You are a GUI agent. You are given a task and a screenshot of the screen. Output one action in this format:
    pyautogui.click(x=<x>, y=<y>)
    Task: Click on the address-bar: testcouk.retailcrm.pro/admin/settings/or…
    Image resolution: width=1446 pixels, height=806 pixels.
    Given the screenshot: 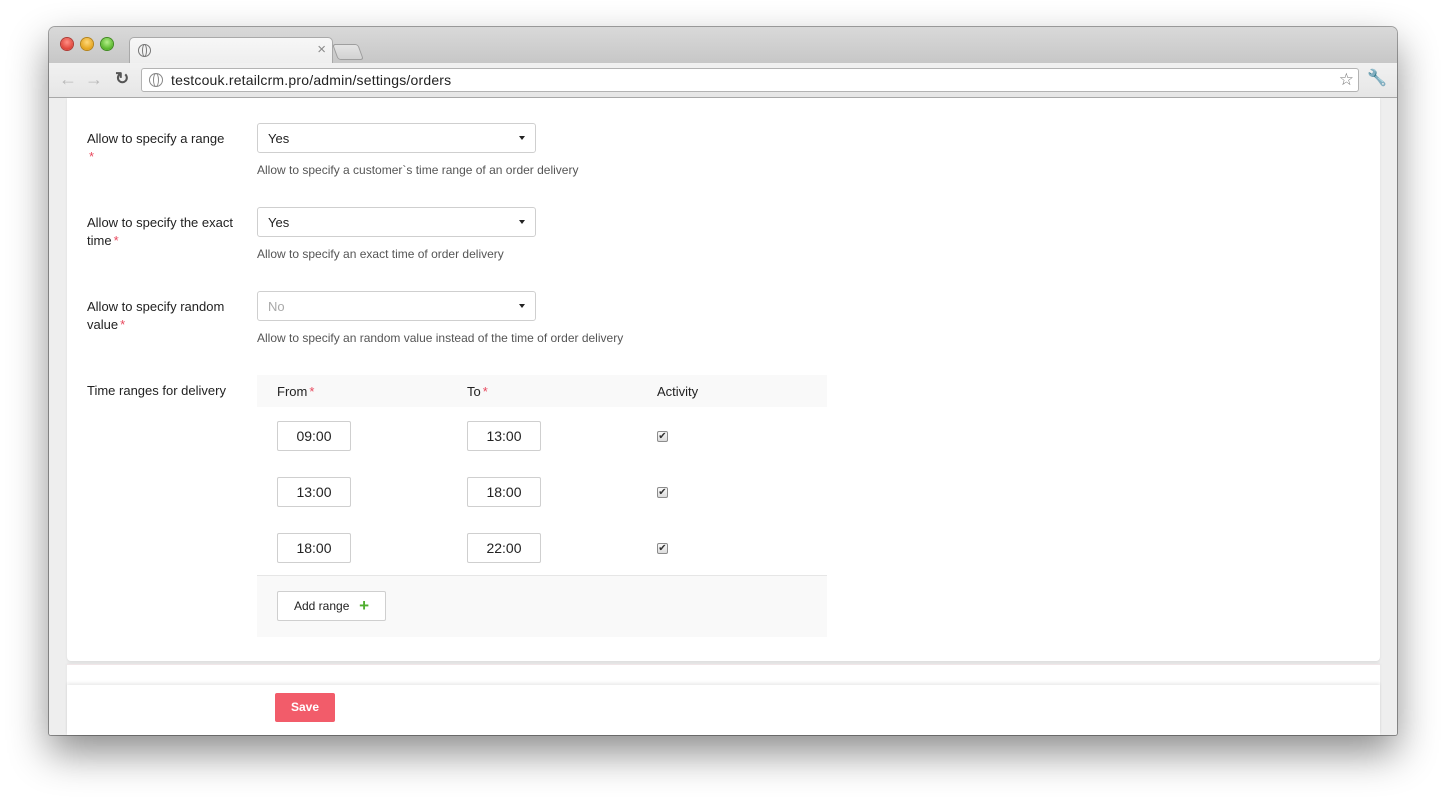 What is the action you would take?
    pyautogui.click(x=750, y=80)
    